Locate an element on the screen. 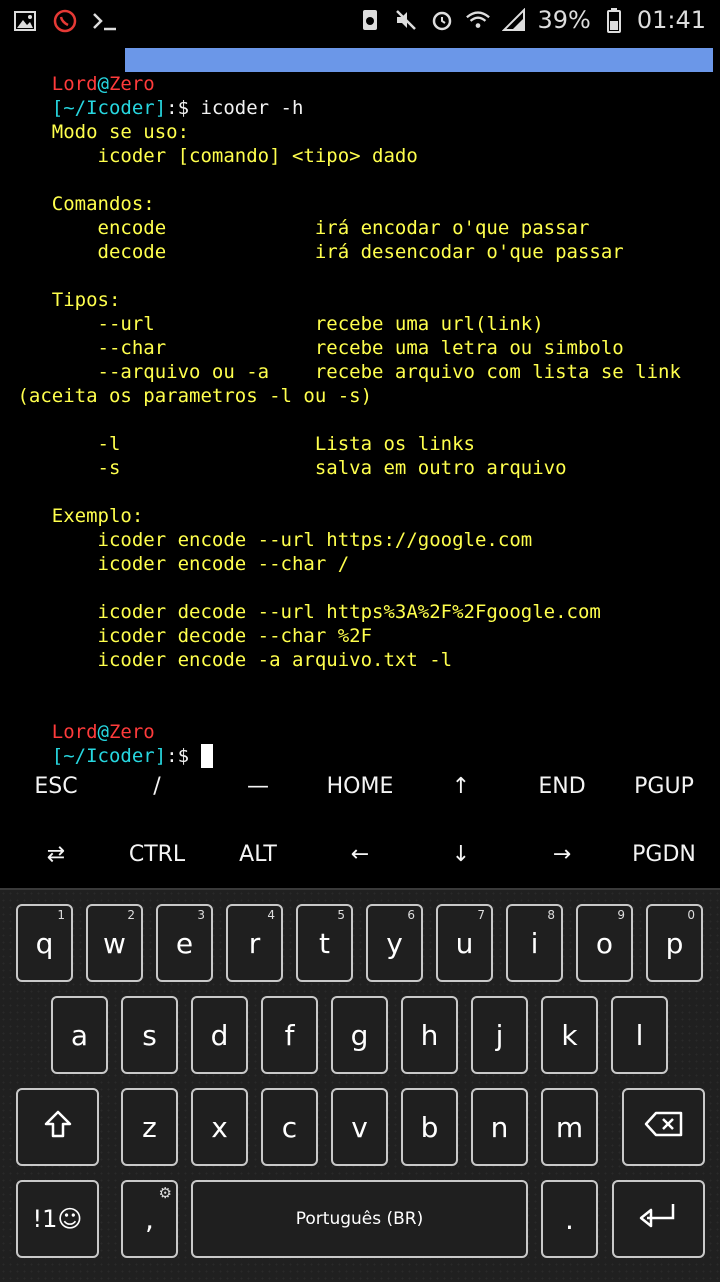 The width and height of the screenshot is (720, 1282). prompt-line-1: Lord@Zero is located at coordinates (80, 71).